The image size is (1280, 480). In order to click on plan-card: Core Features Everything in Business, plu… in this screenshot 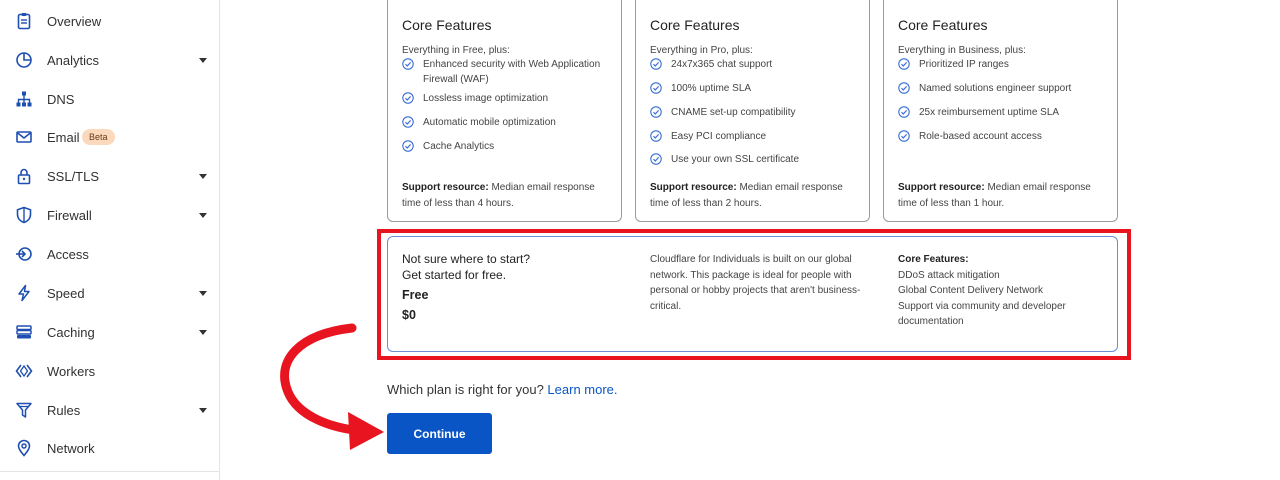, I will do `click(1000, 111)`.